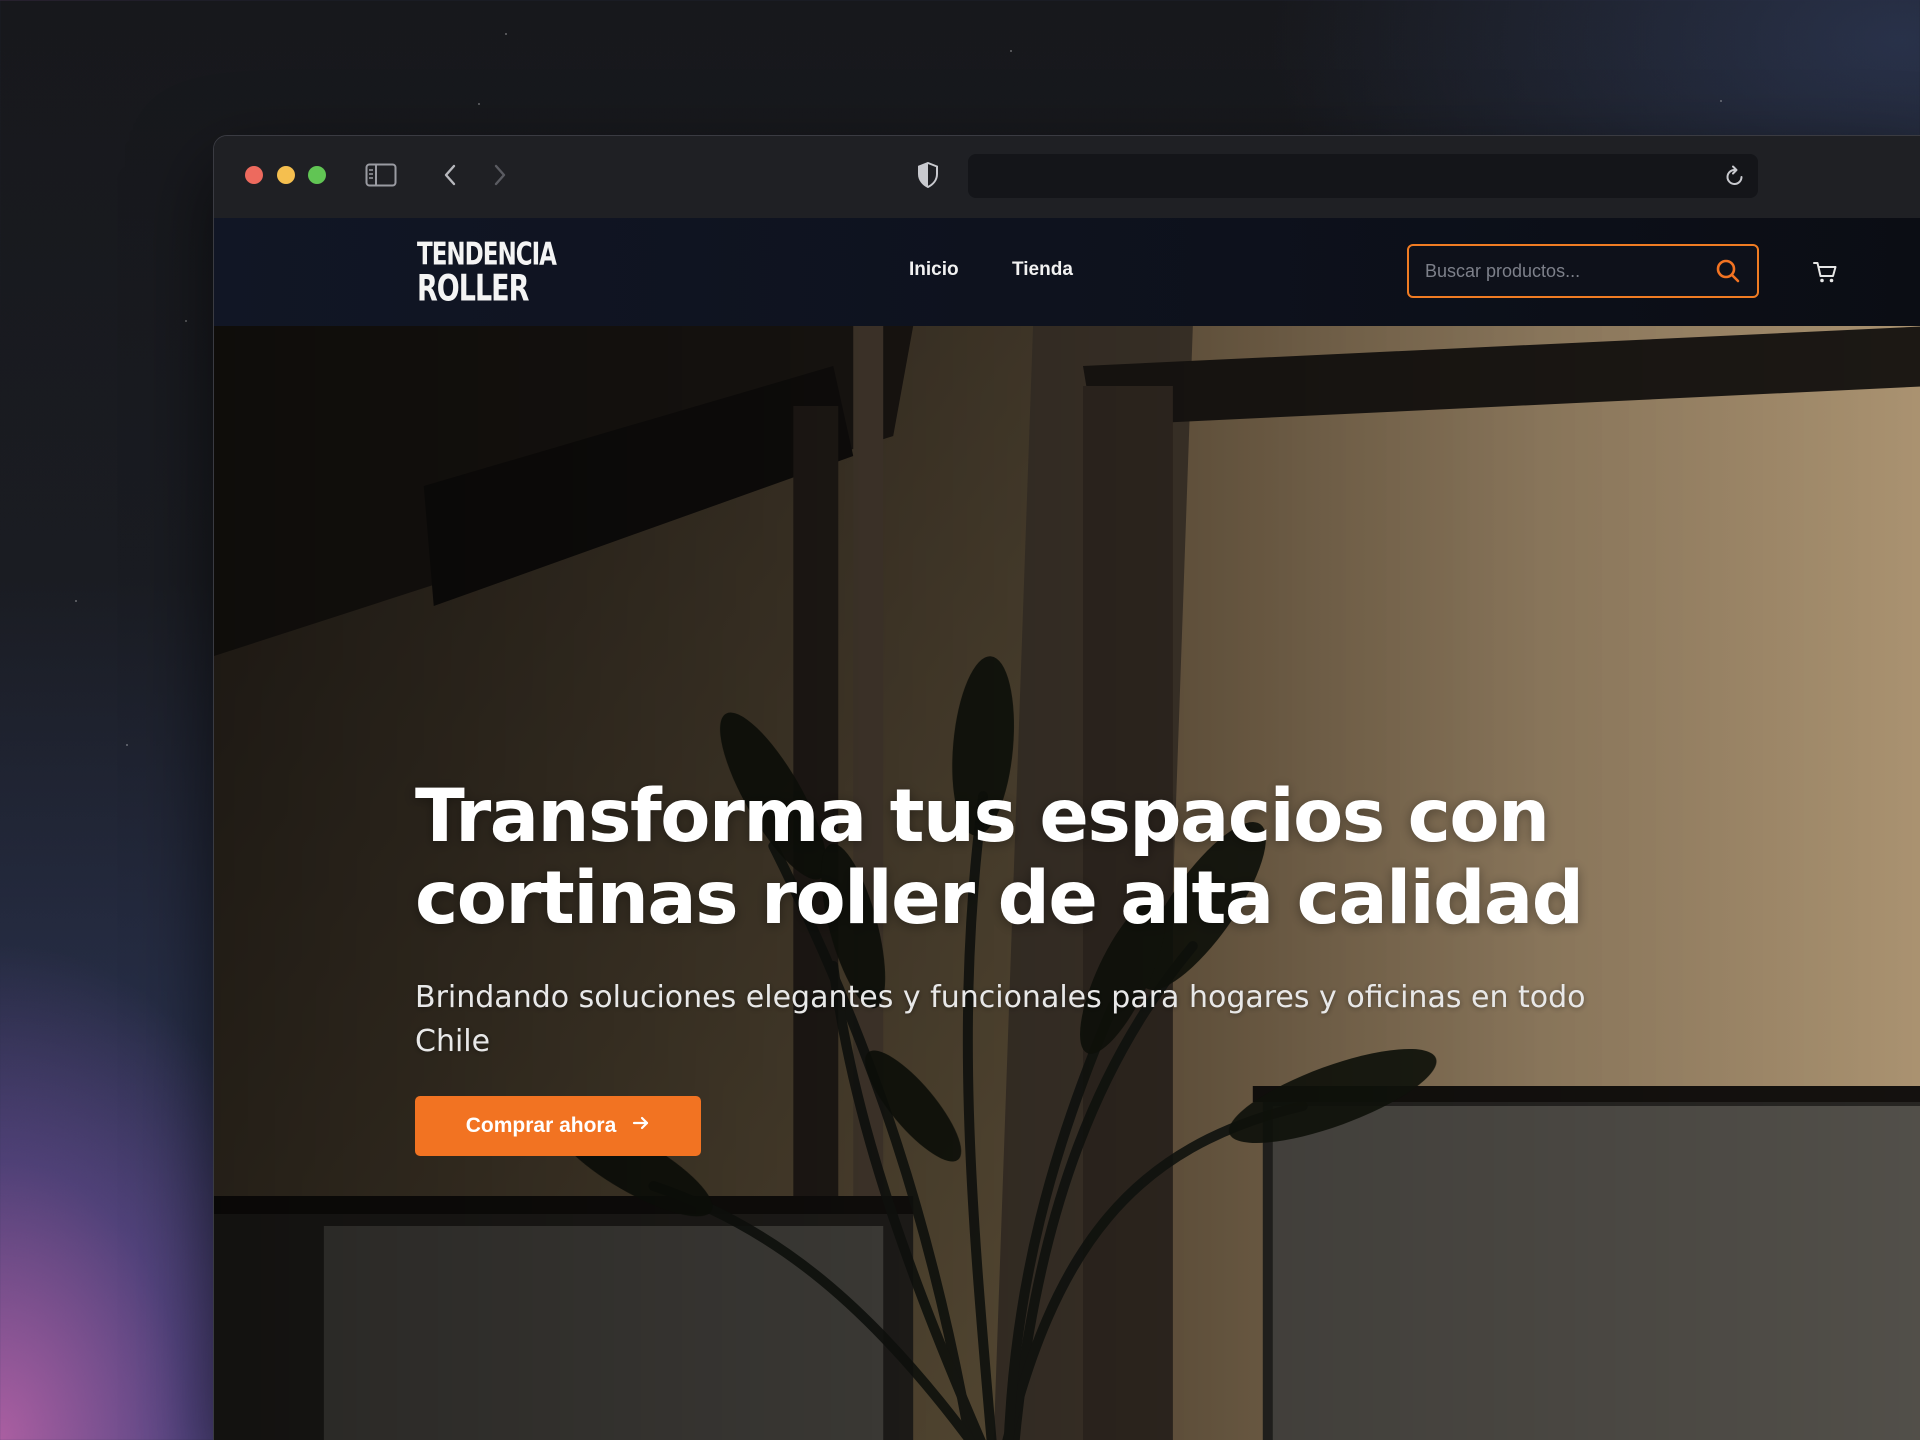 This screenshot has height=1440, width=1920. What do you see at coordinates (317, 175) in the screenshot?
I see `maximize-window-button` at bounding box center [317, 175].